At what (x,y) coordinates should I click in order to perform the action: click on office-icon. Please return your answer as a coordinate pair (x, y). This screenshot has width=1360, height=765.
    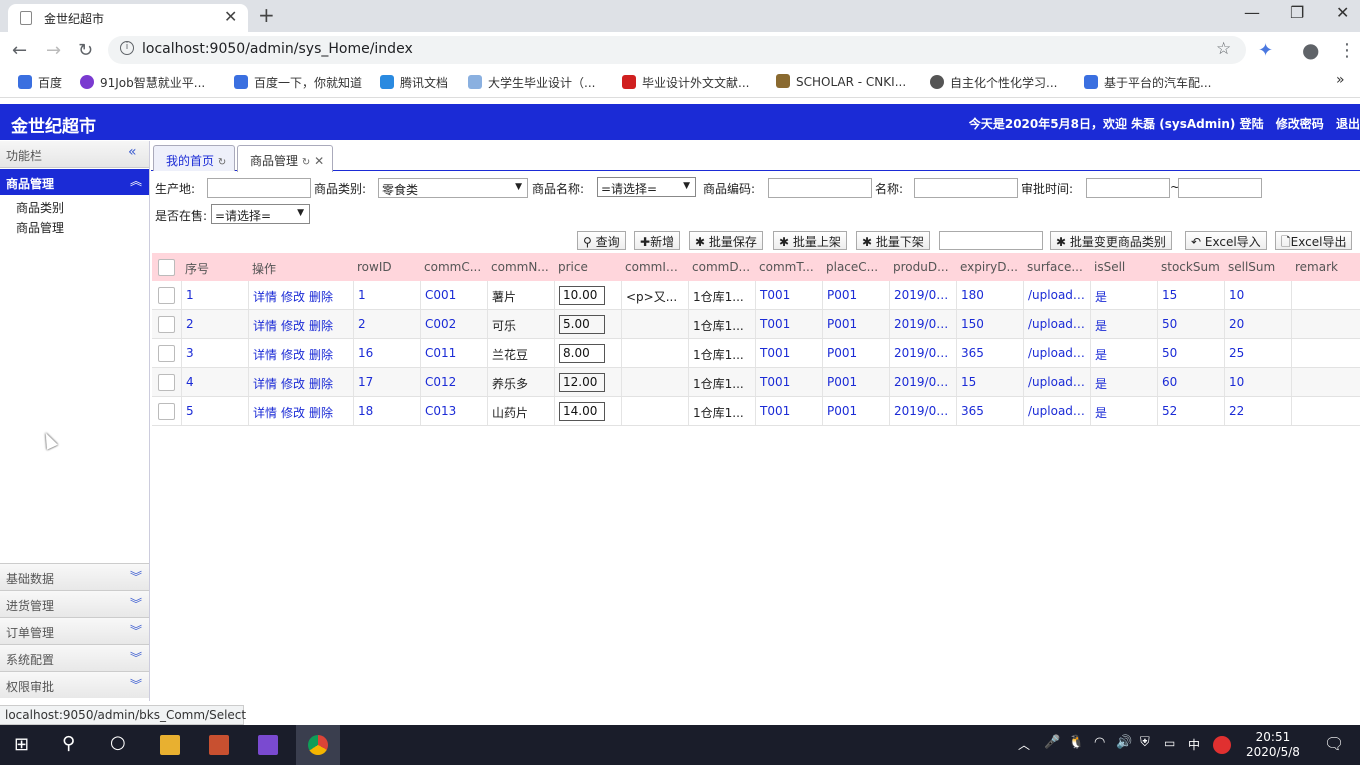
    Looking at the image, I should click on (219, 745).